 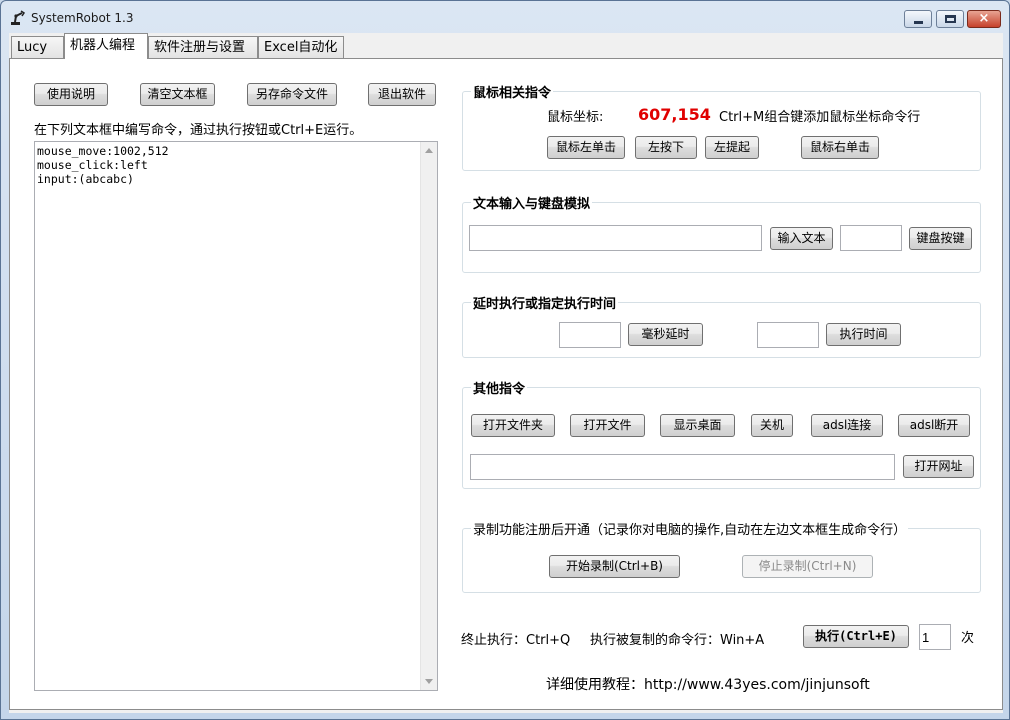 I want to click on mouse-coord-value: 607,154, so click(x=674, y=114).